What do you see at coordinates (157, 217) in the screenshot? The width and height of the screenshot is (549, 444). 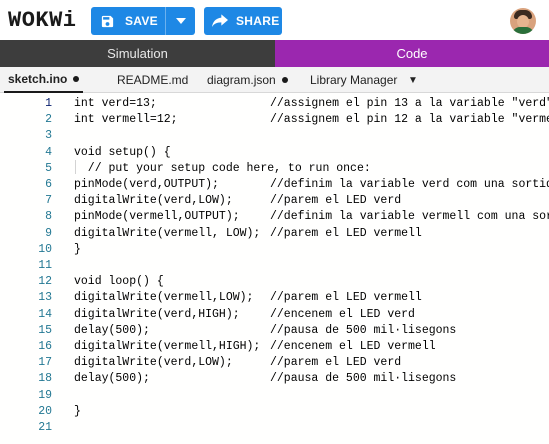 I see `code-text: pinMode(vermell,OUTPUT);` at bounding box center [157, 217].